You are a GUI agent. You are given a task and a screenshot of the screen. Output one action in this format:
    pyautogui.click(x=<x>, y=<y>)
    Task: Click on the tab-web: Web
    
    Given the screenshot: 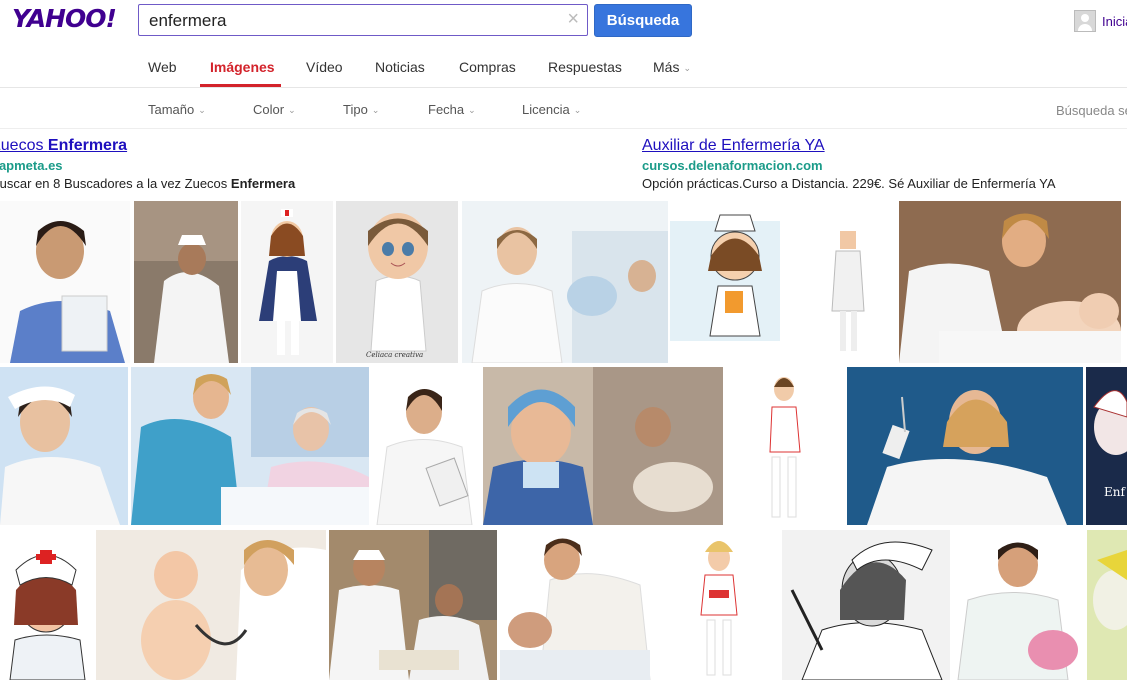 What is the action you would take?
    pyautogui.click(x=162, y=67)
    